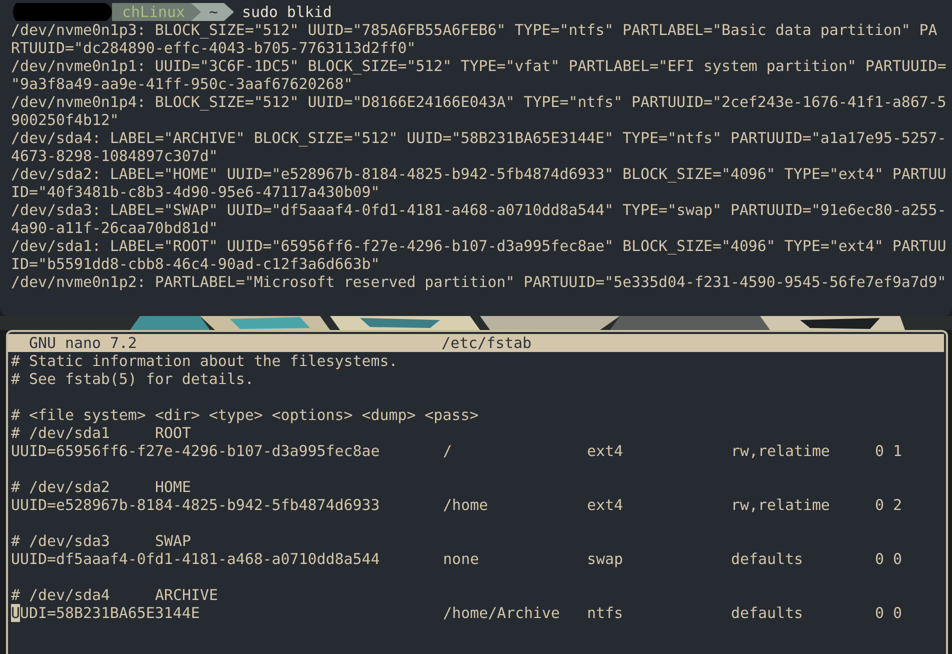 The width and height of the screenshot is (952, 654). What do you see at coordinates (478, 174) in the screenshot?
I see `output-line: /dev/sda2: LABEL="HOME" UUID="e528967b-8184-4825-b942-5fb4874d6933" BLOCK_SIZE="4096" TYPE="ext4" PARTUU` at bounding box center [478, 174].